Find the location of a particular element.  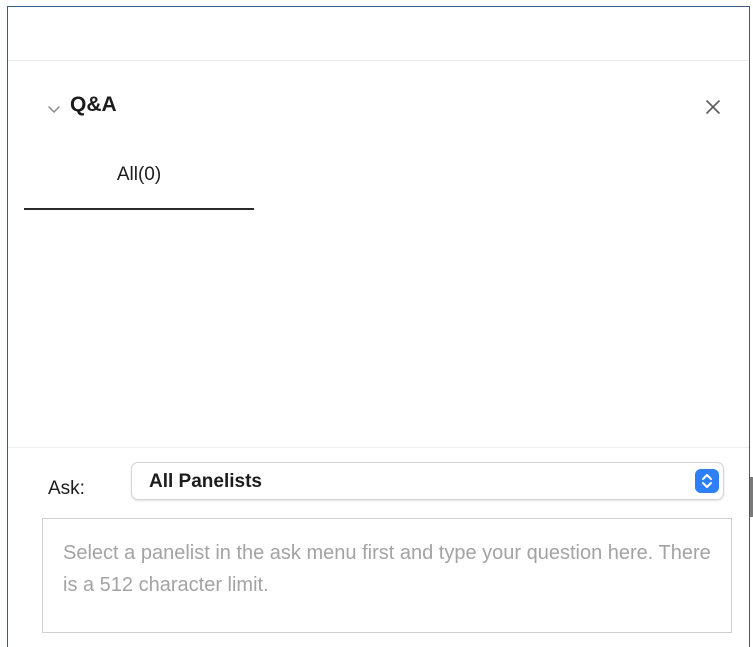

tab-all: All(0) is located at coordinates (139, 181).